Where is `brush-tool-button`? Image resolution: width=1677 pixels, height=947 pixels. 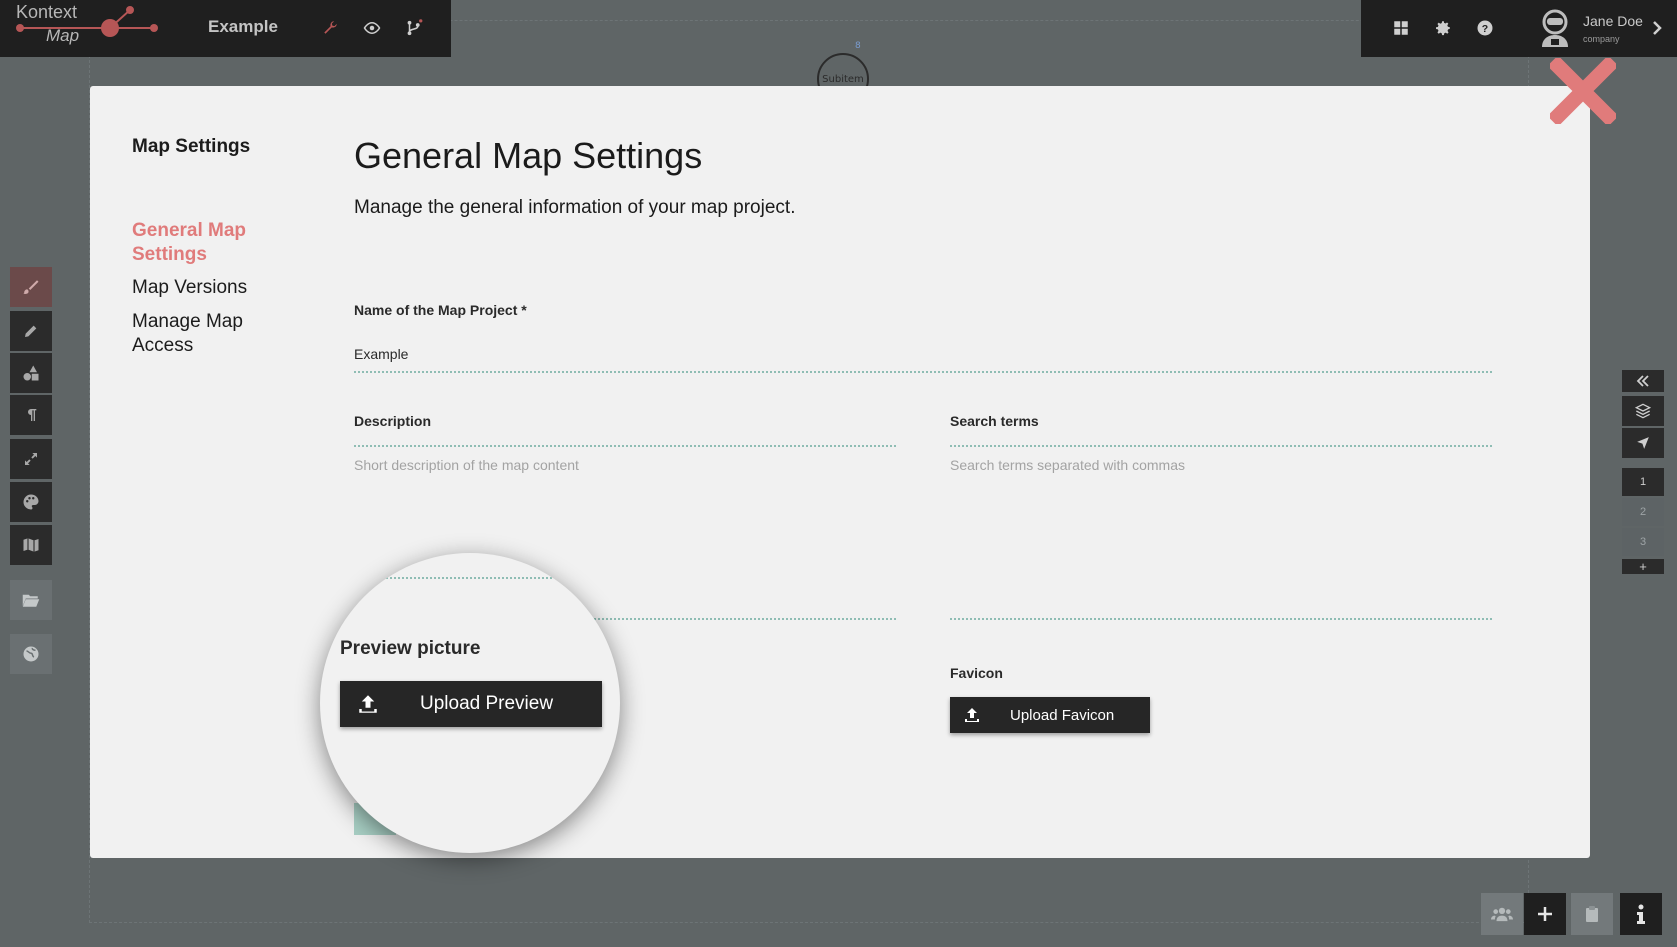 brush-tool-button is located at coordinates (31, 287).